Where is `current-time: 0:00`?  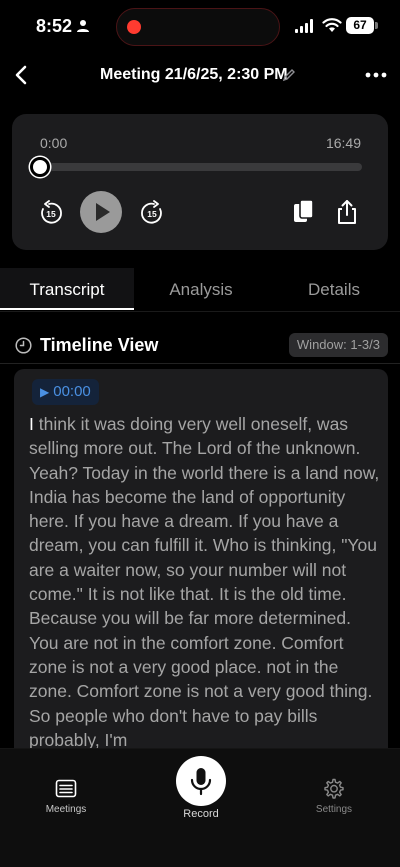 current-time: 0:00 is located at coordinates (54, 143).